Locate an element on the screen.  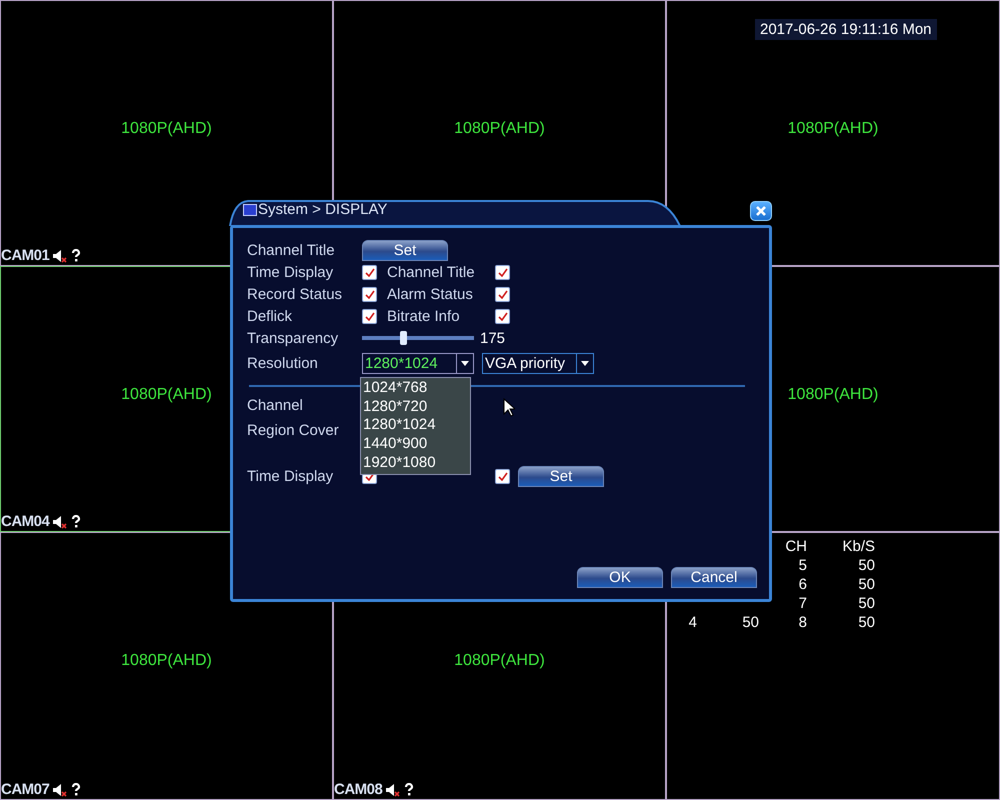
table-cell-text: 6 is located at coordinates (802, 584).